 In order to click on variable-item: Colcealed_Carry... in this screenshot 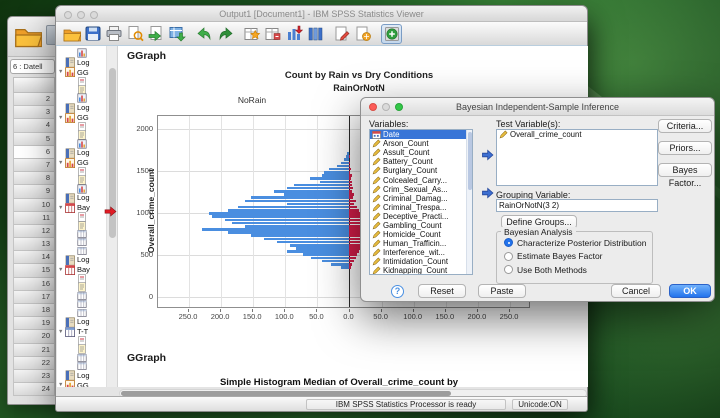, I will do `click(421, 180)`.